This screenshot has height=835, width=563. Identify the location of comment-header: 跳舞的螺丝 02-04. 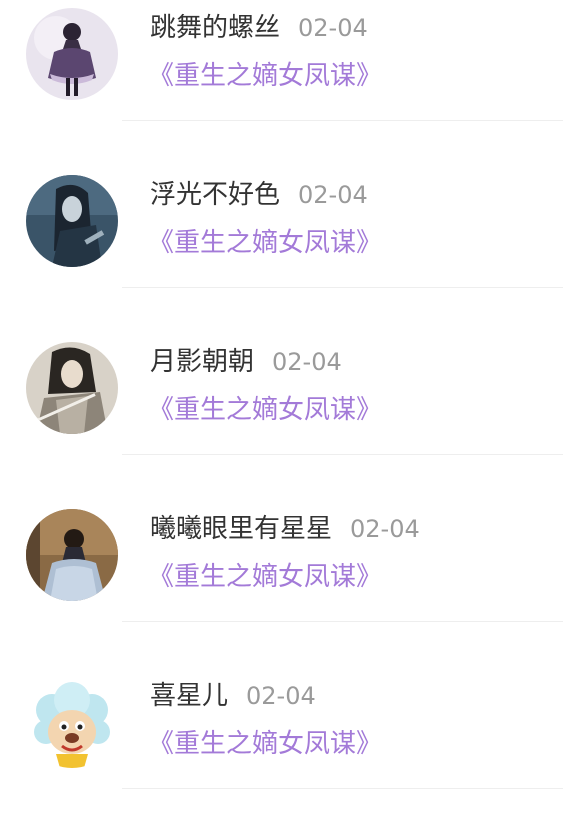
(259, 28).